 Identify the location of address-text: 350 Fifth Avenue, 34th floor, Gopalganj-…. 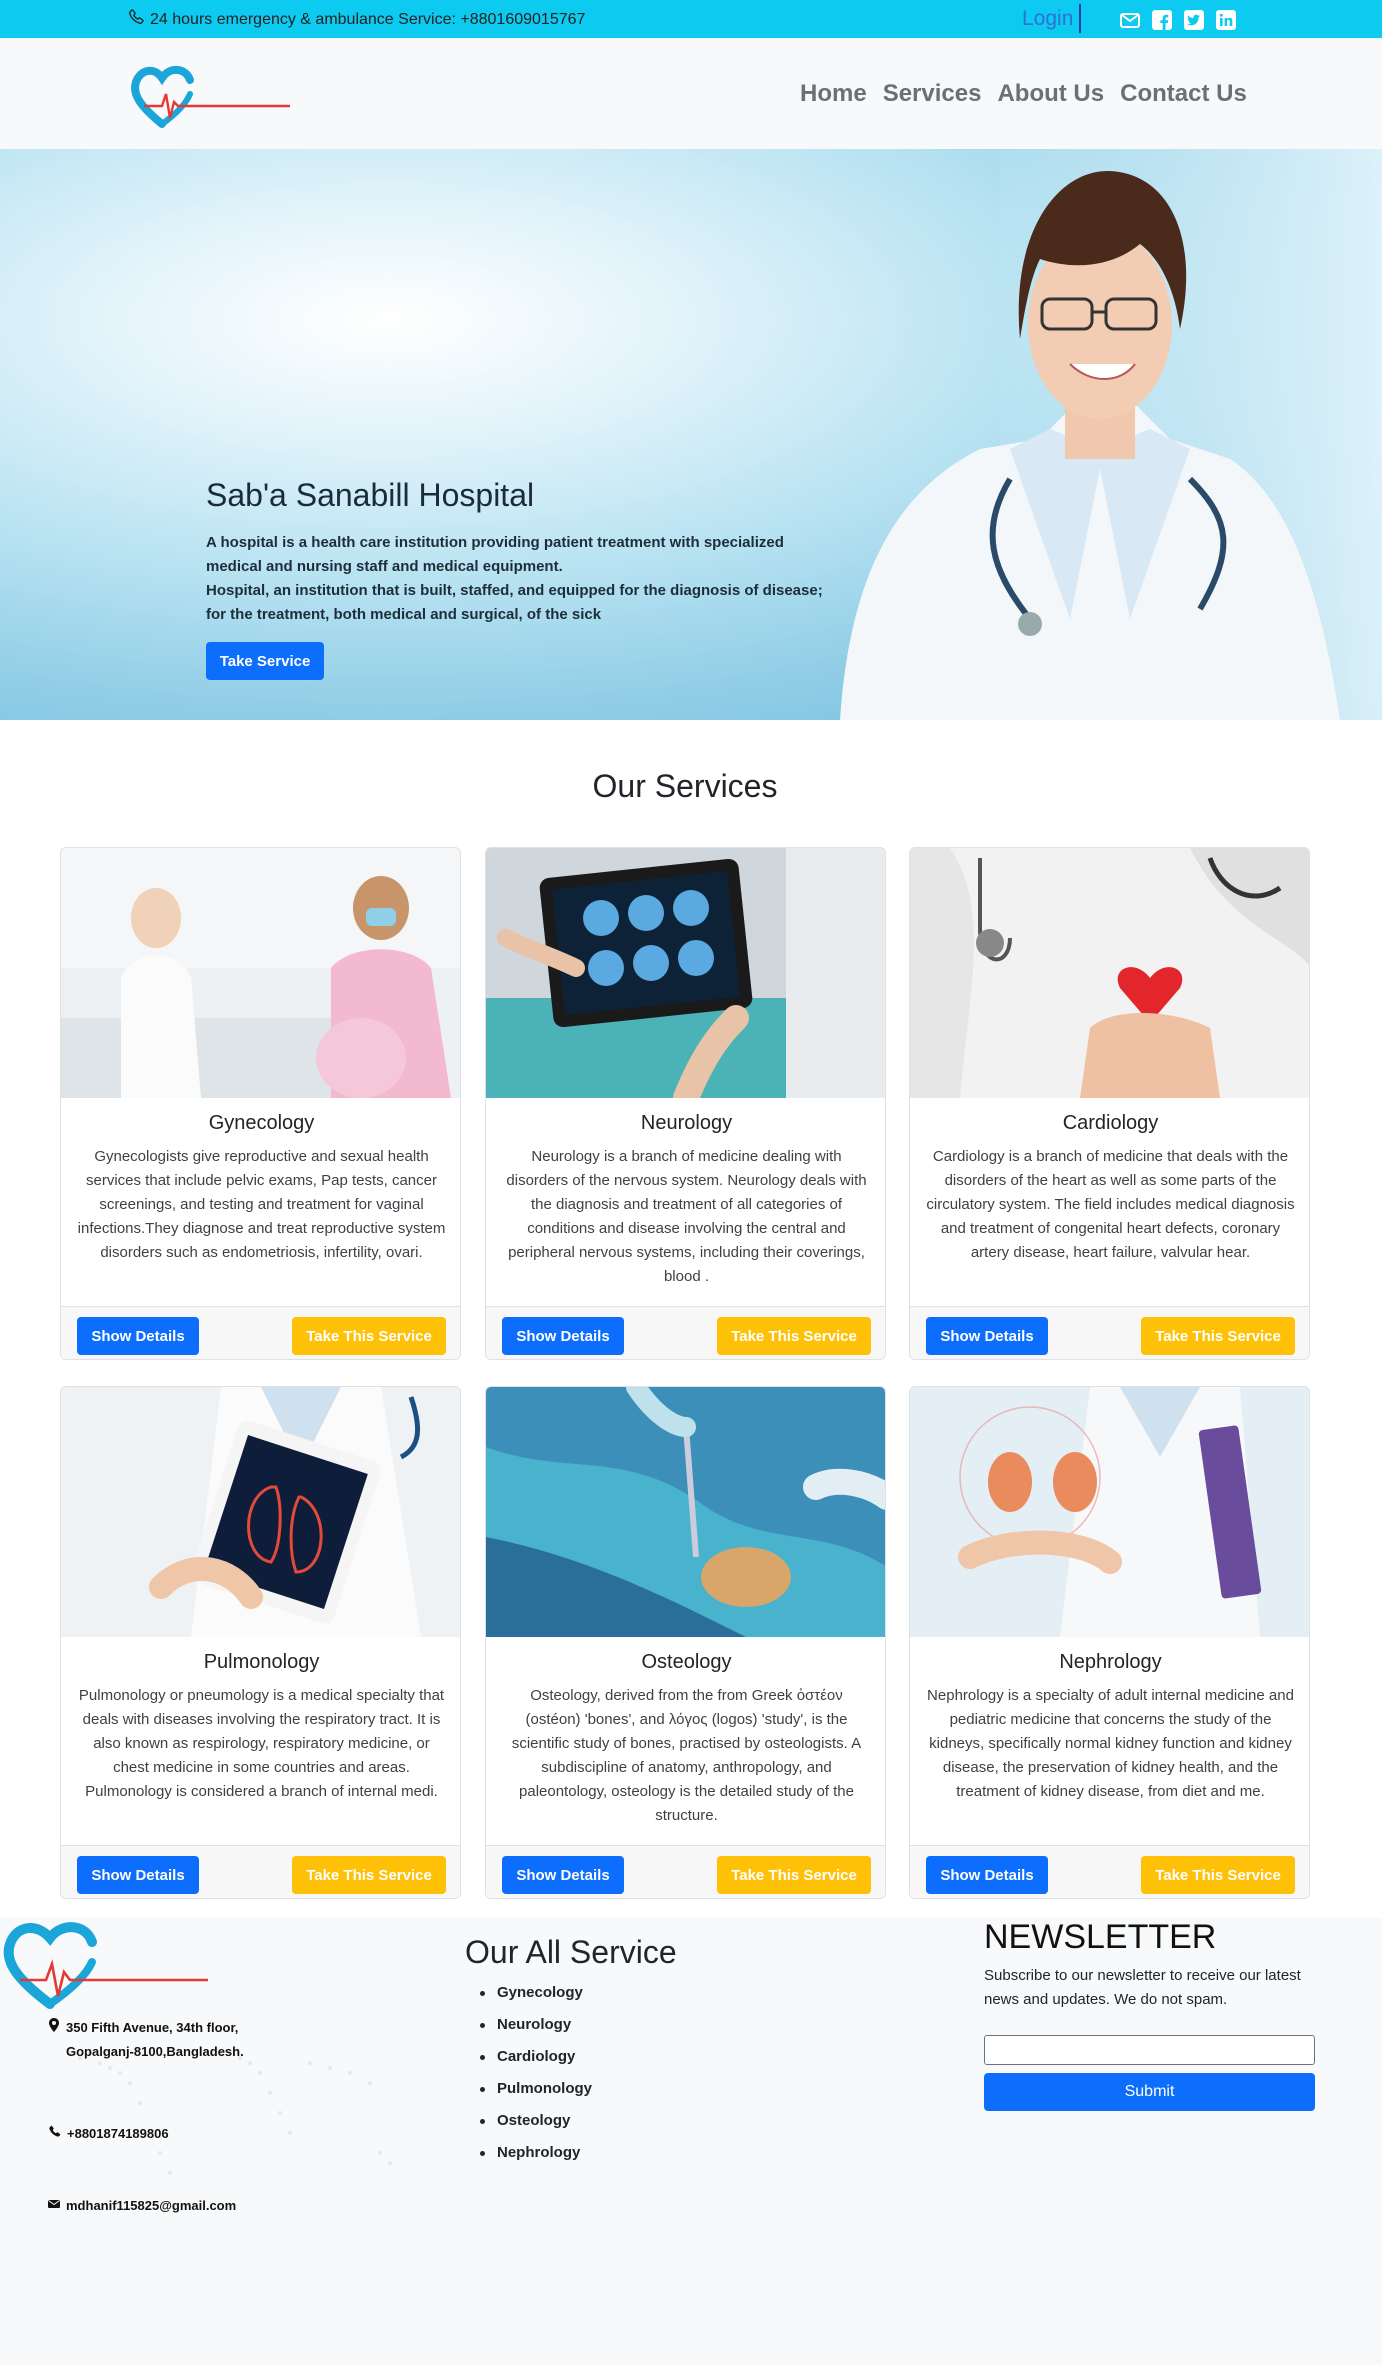
(155, 2039).